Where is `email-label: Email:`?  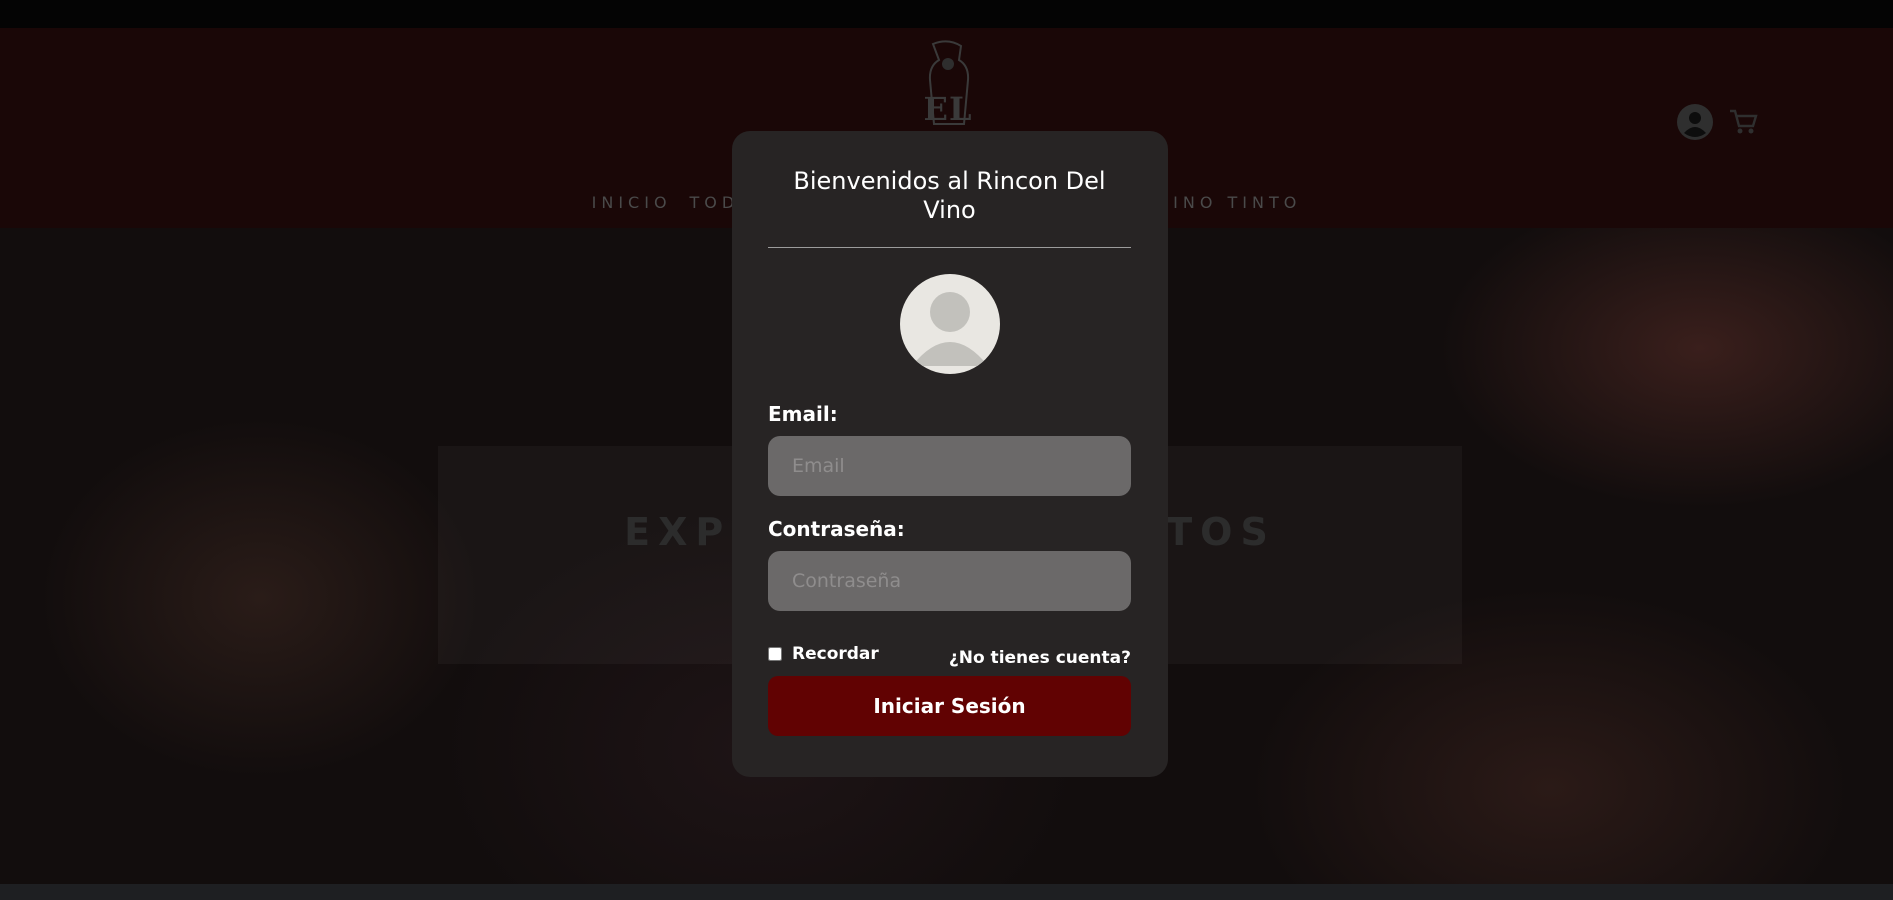
email-label: Email: is located at coordinates (803, 414).